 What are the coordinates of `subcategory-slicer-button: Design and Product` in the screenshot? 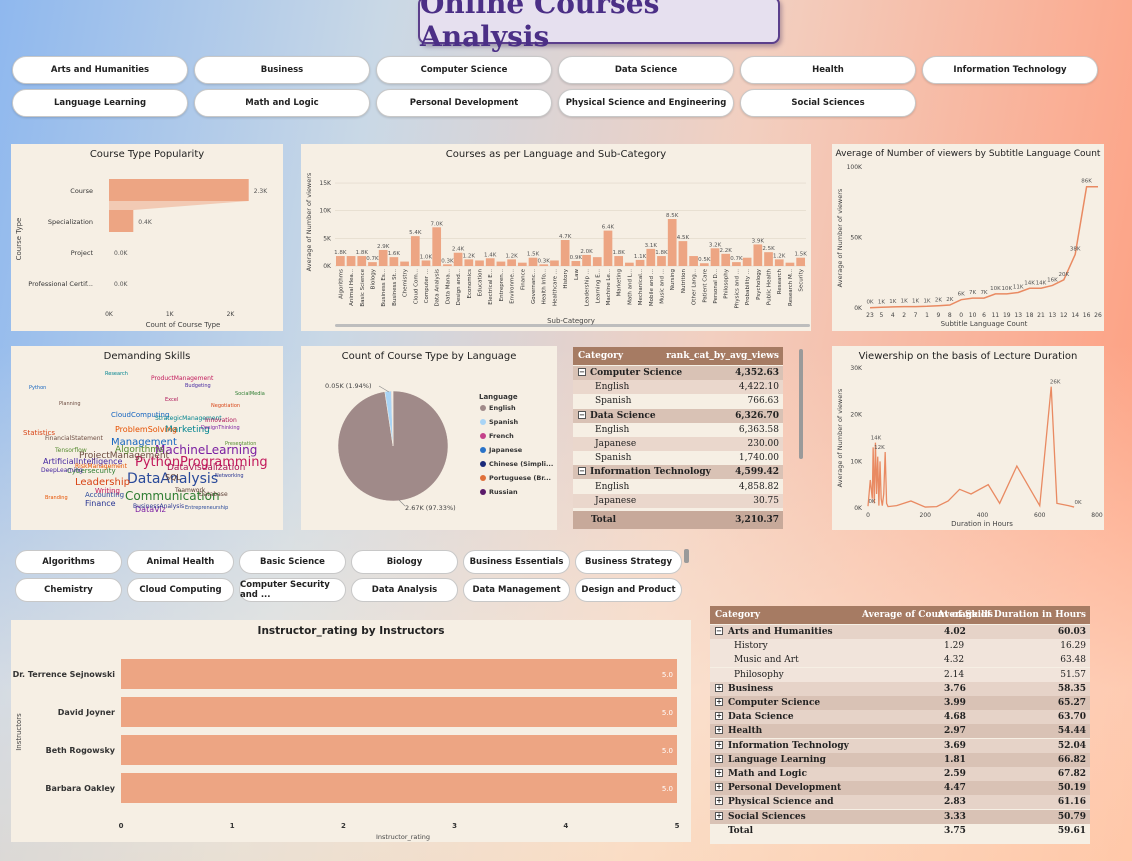 It's located at (628, 590).